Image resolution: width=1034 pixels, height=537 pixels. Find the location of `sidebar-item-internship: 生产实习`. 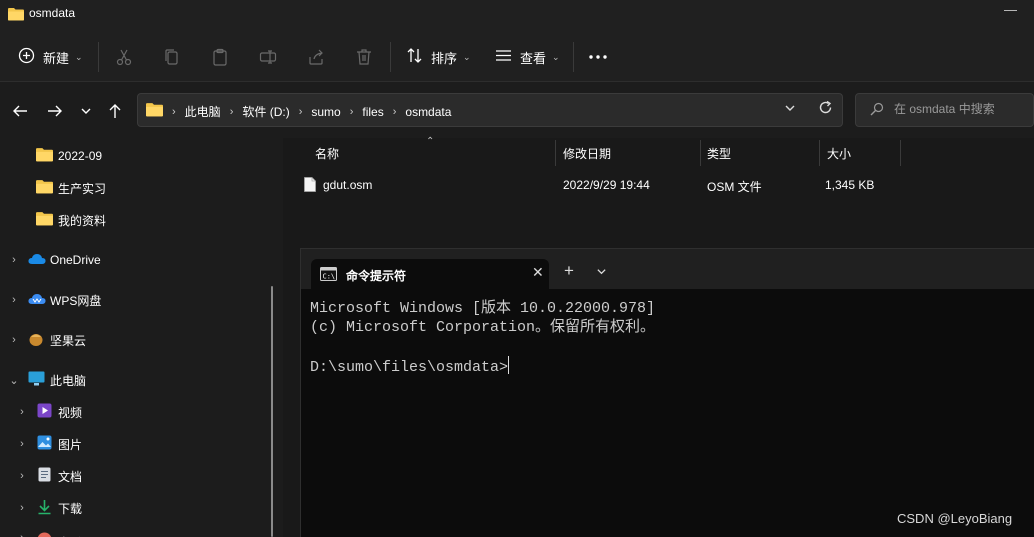

sidebar-item-internship: 生产实习 is located at coordinates (136, 188).